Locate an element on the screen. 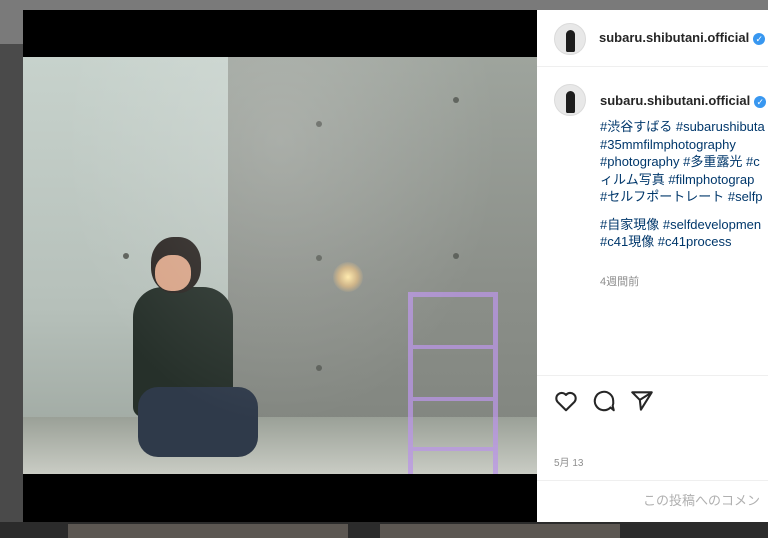 This screenshot has height=538, width=768. send-icon is located at coordinates (642, 401).